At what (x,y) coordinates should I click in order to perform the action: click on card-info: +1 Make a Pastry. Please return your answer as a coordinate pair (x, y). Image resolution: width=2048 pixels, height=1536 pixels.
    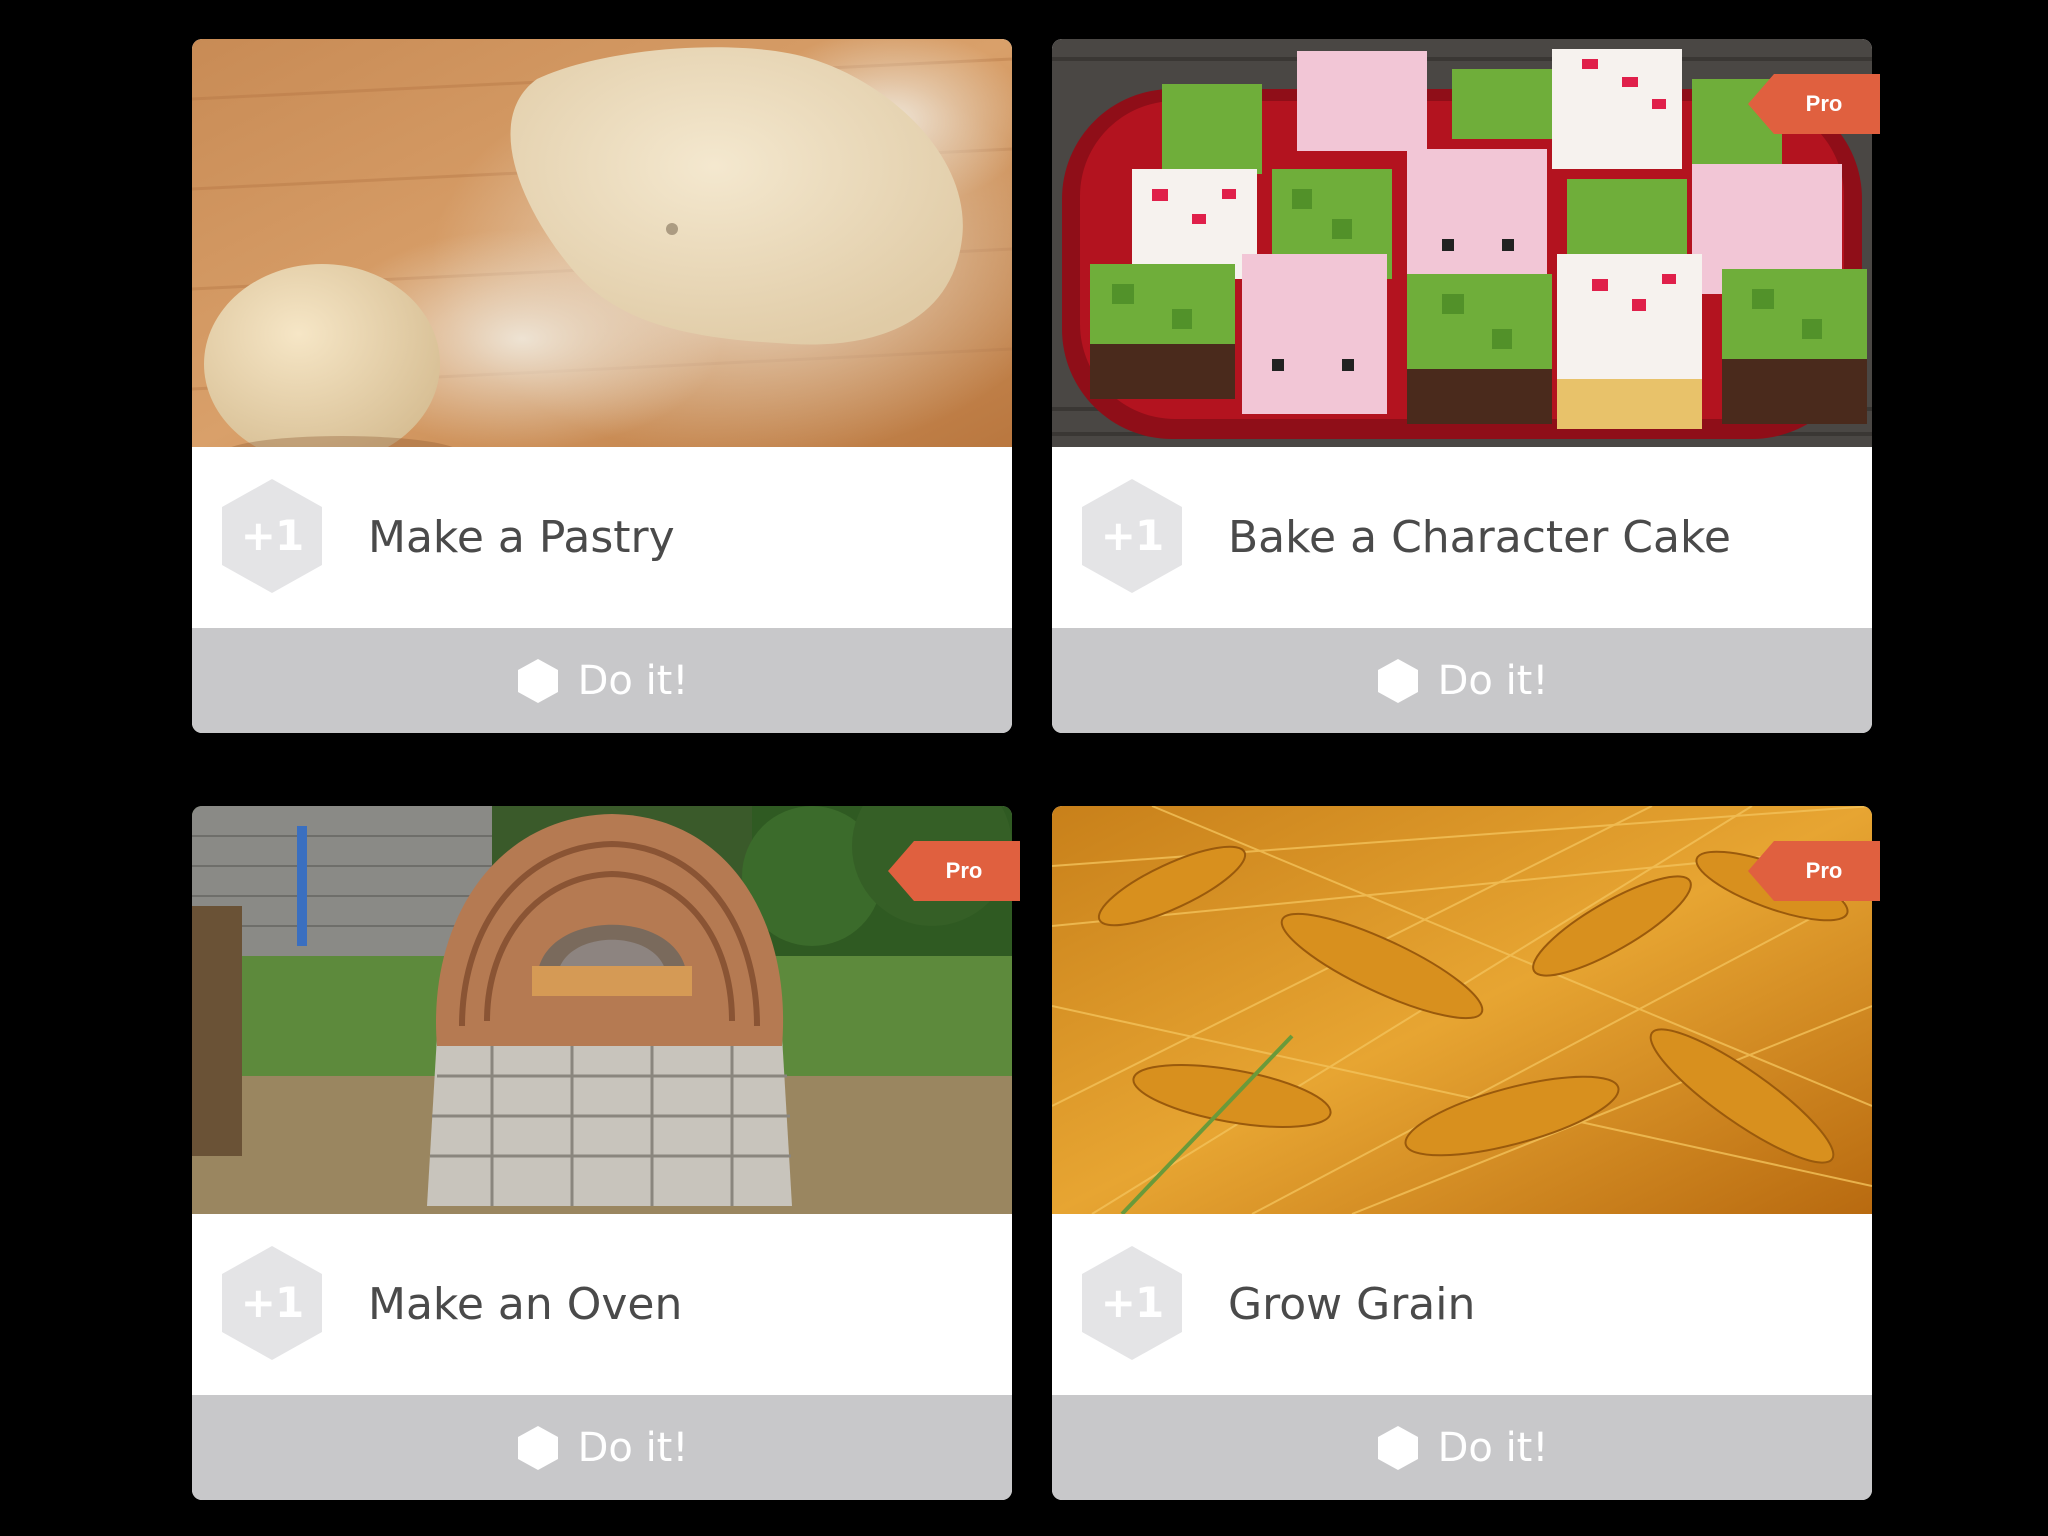
    Looking at the image, I should click on (602, 537).